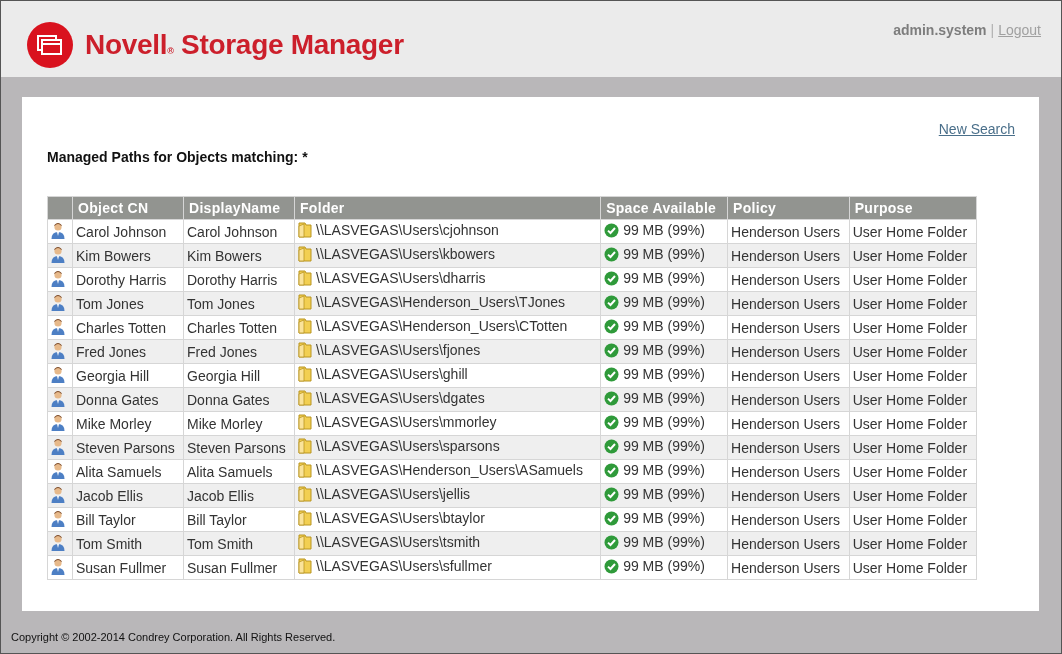 The image size is (1062, 654). I want to click on column-header: Space Available, so click(664, 208).